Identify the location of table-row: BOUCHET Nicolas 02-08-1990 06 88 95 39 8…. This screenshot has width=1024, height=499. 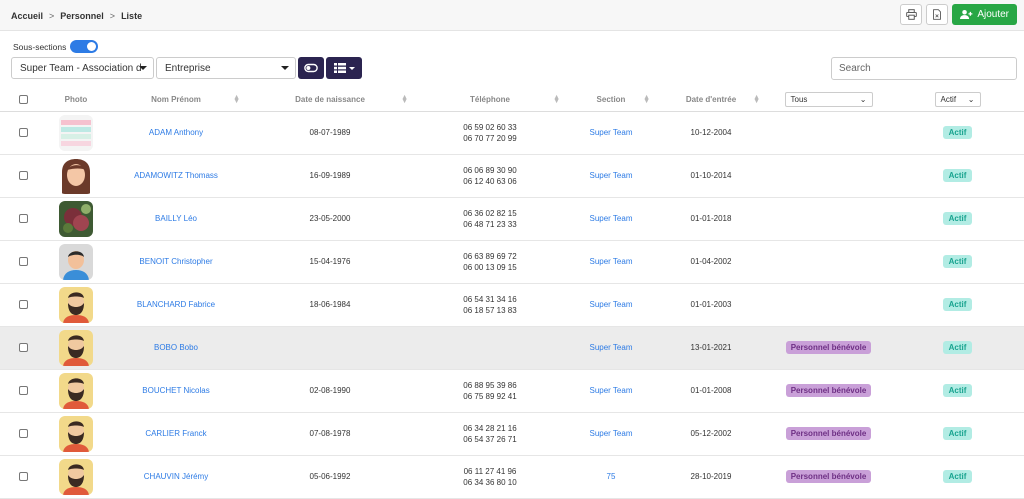
(512, 391).